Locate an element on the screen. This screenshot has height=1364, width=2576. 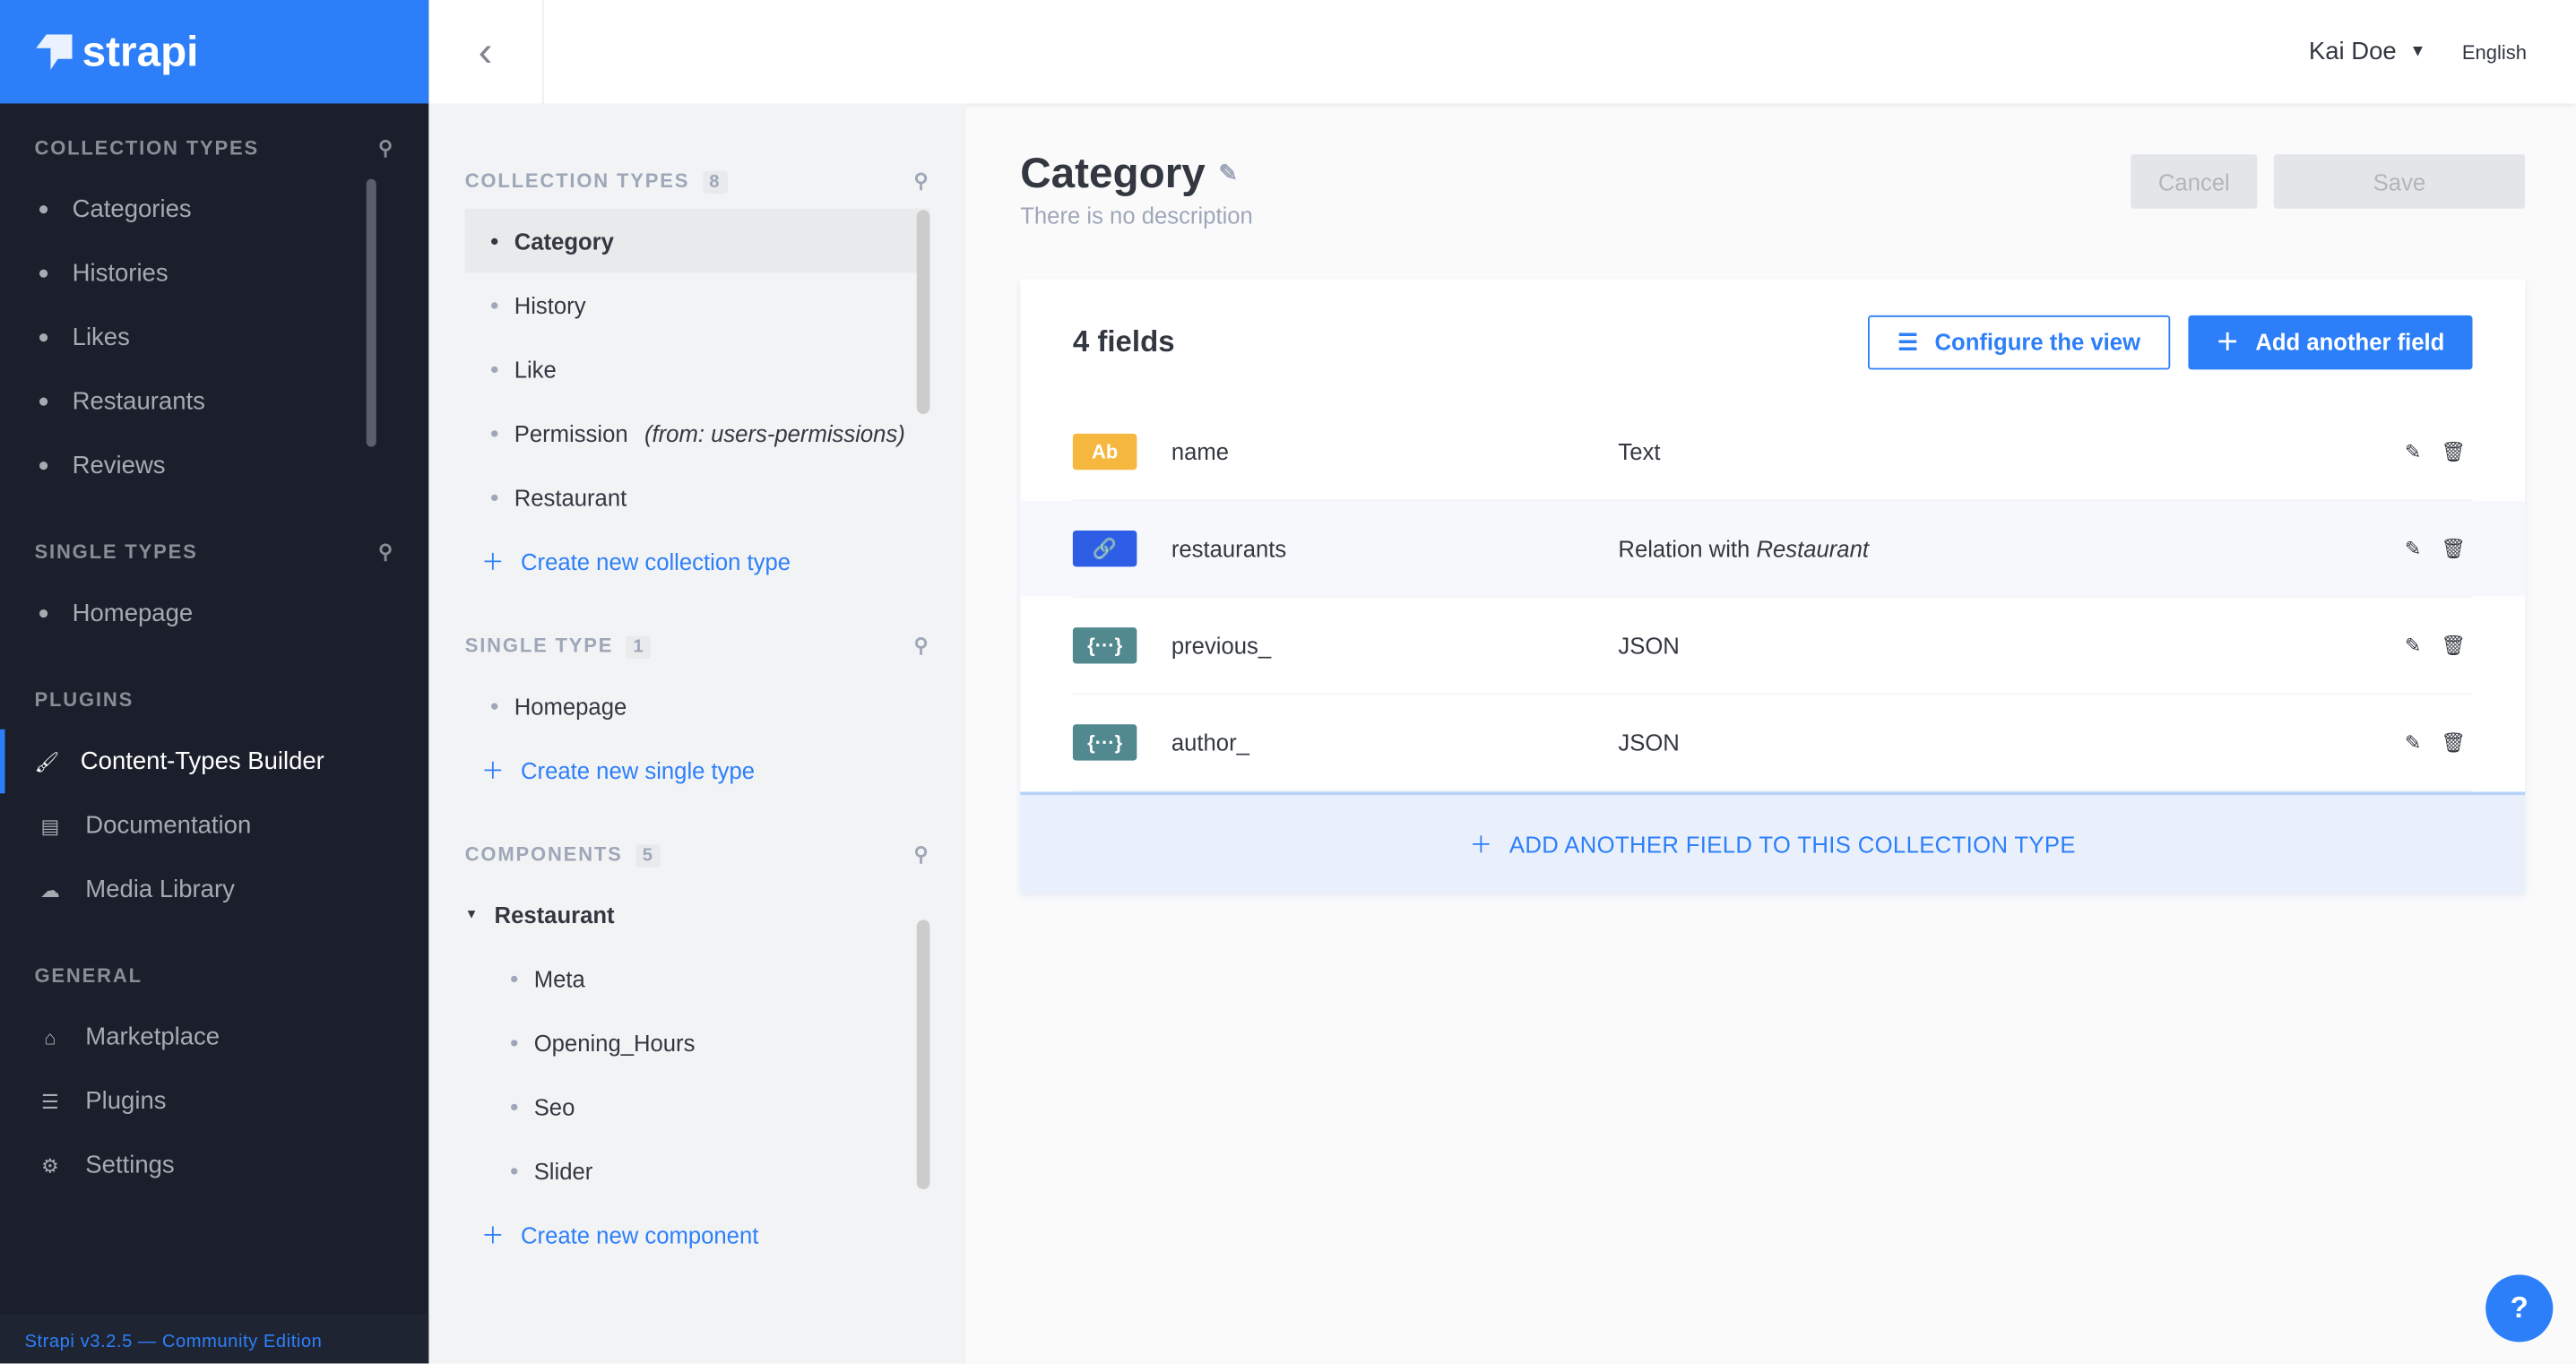
nav-item: ☁ Media Library is located at coordinates (214, 889).